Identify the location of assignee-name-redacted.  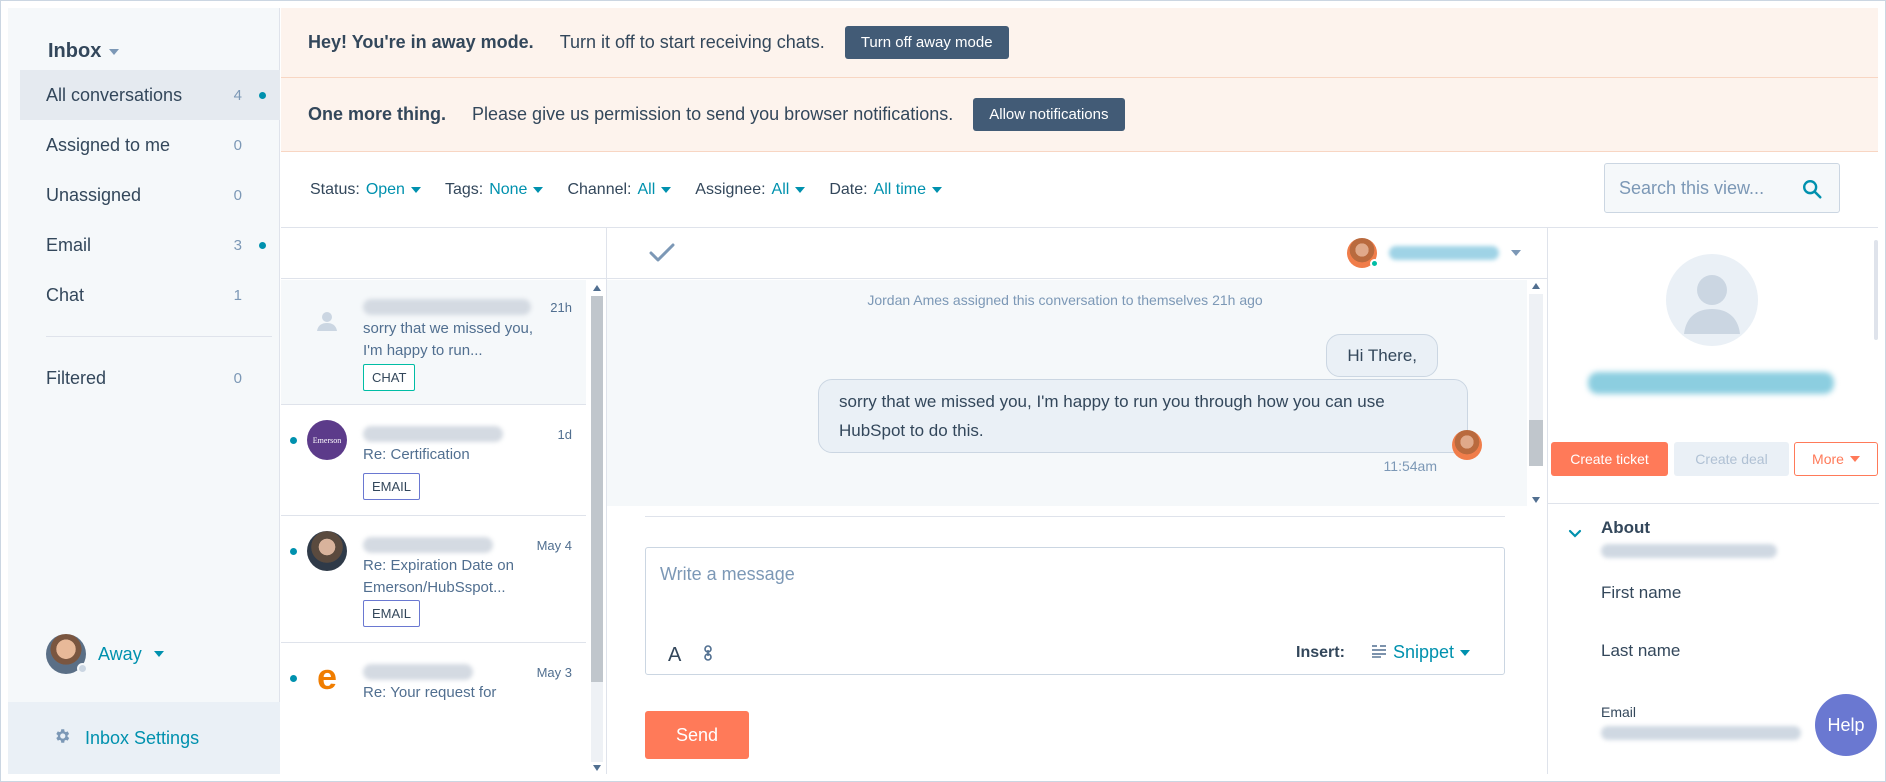
(1444, 253).